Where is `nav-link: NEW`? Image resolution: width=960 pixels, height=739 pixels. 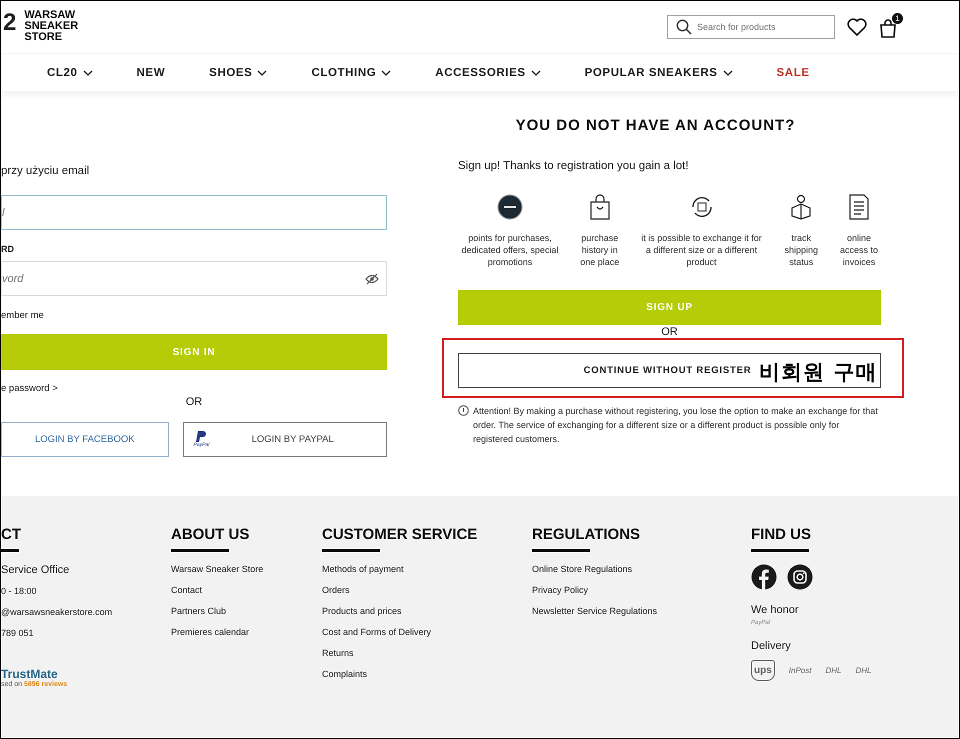 nav-link: NEW is located at coordinates (151, 72).